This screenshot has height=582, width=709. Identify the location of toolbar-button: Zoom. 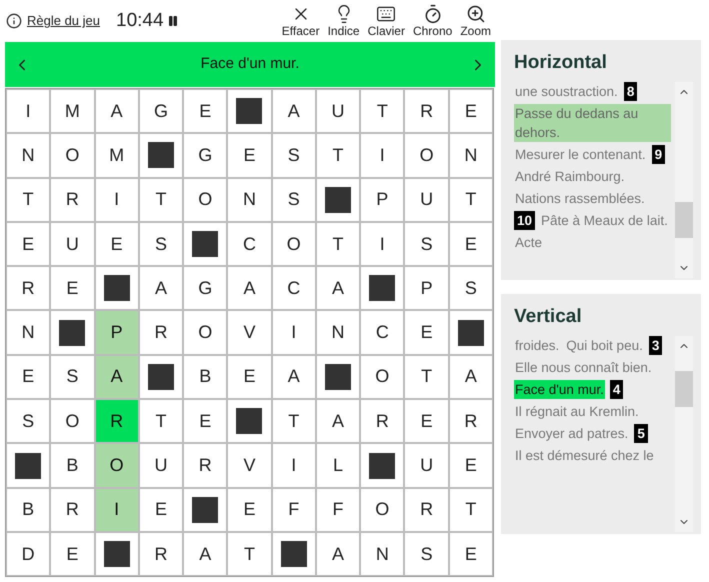
(475, 21).